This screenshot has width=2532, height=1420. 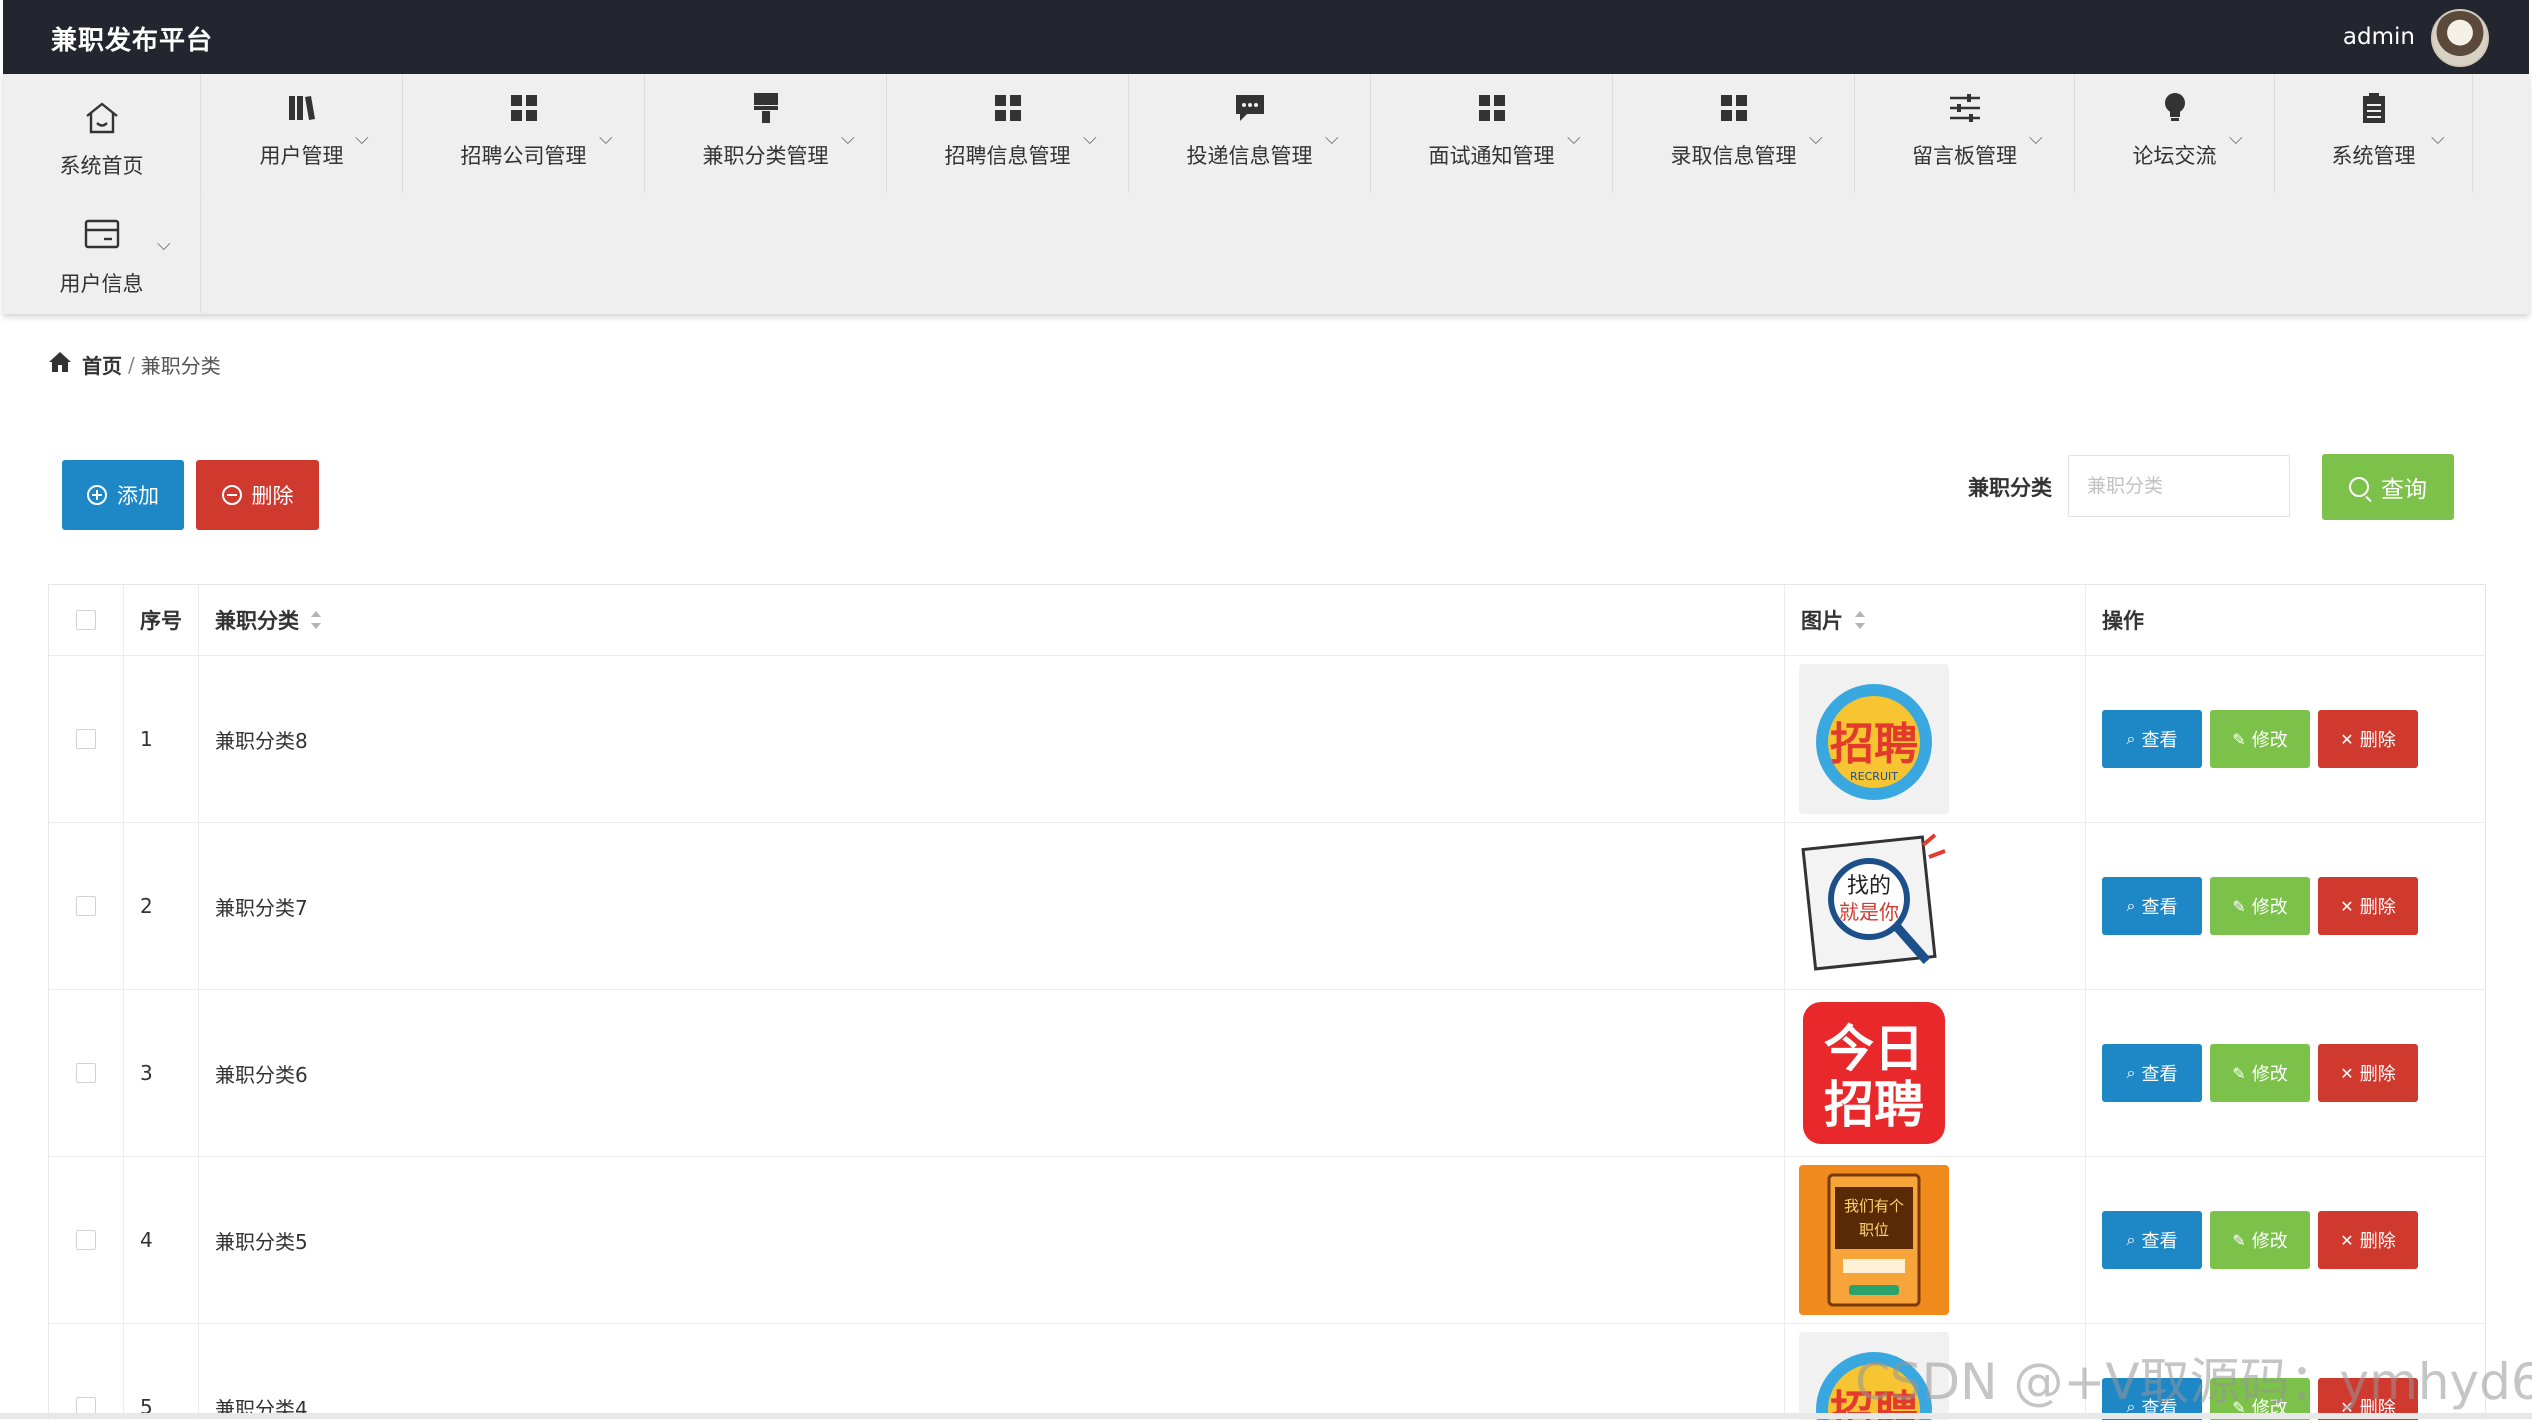 What do you see at coordinates (1267, 739) in the screenshot?
I see `table-row: 1 兼职分类8 招聘 RECRUIT ⌕ 查看 ✎ 修改 ✕ 删除` at bounding box center [1267, 739].